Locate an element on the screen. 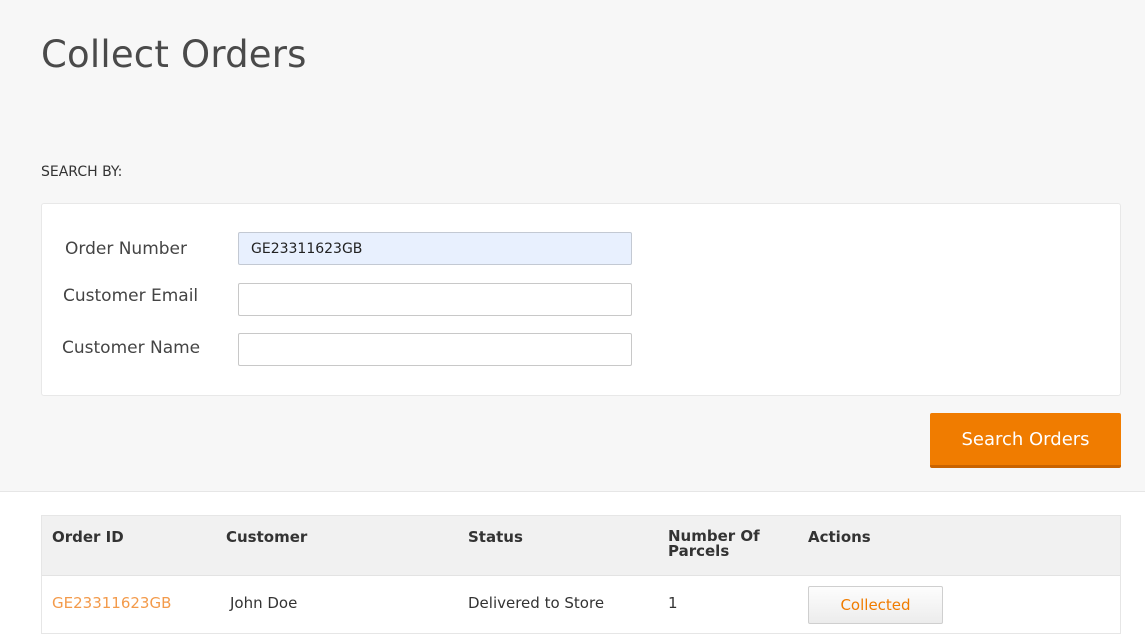  parcels-cell: 1 is located at coordinates (673, 603).